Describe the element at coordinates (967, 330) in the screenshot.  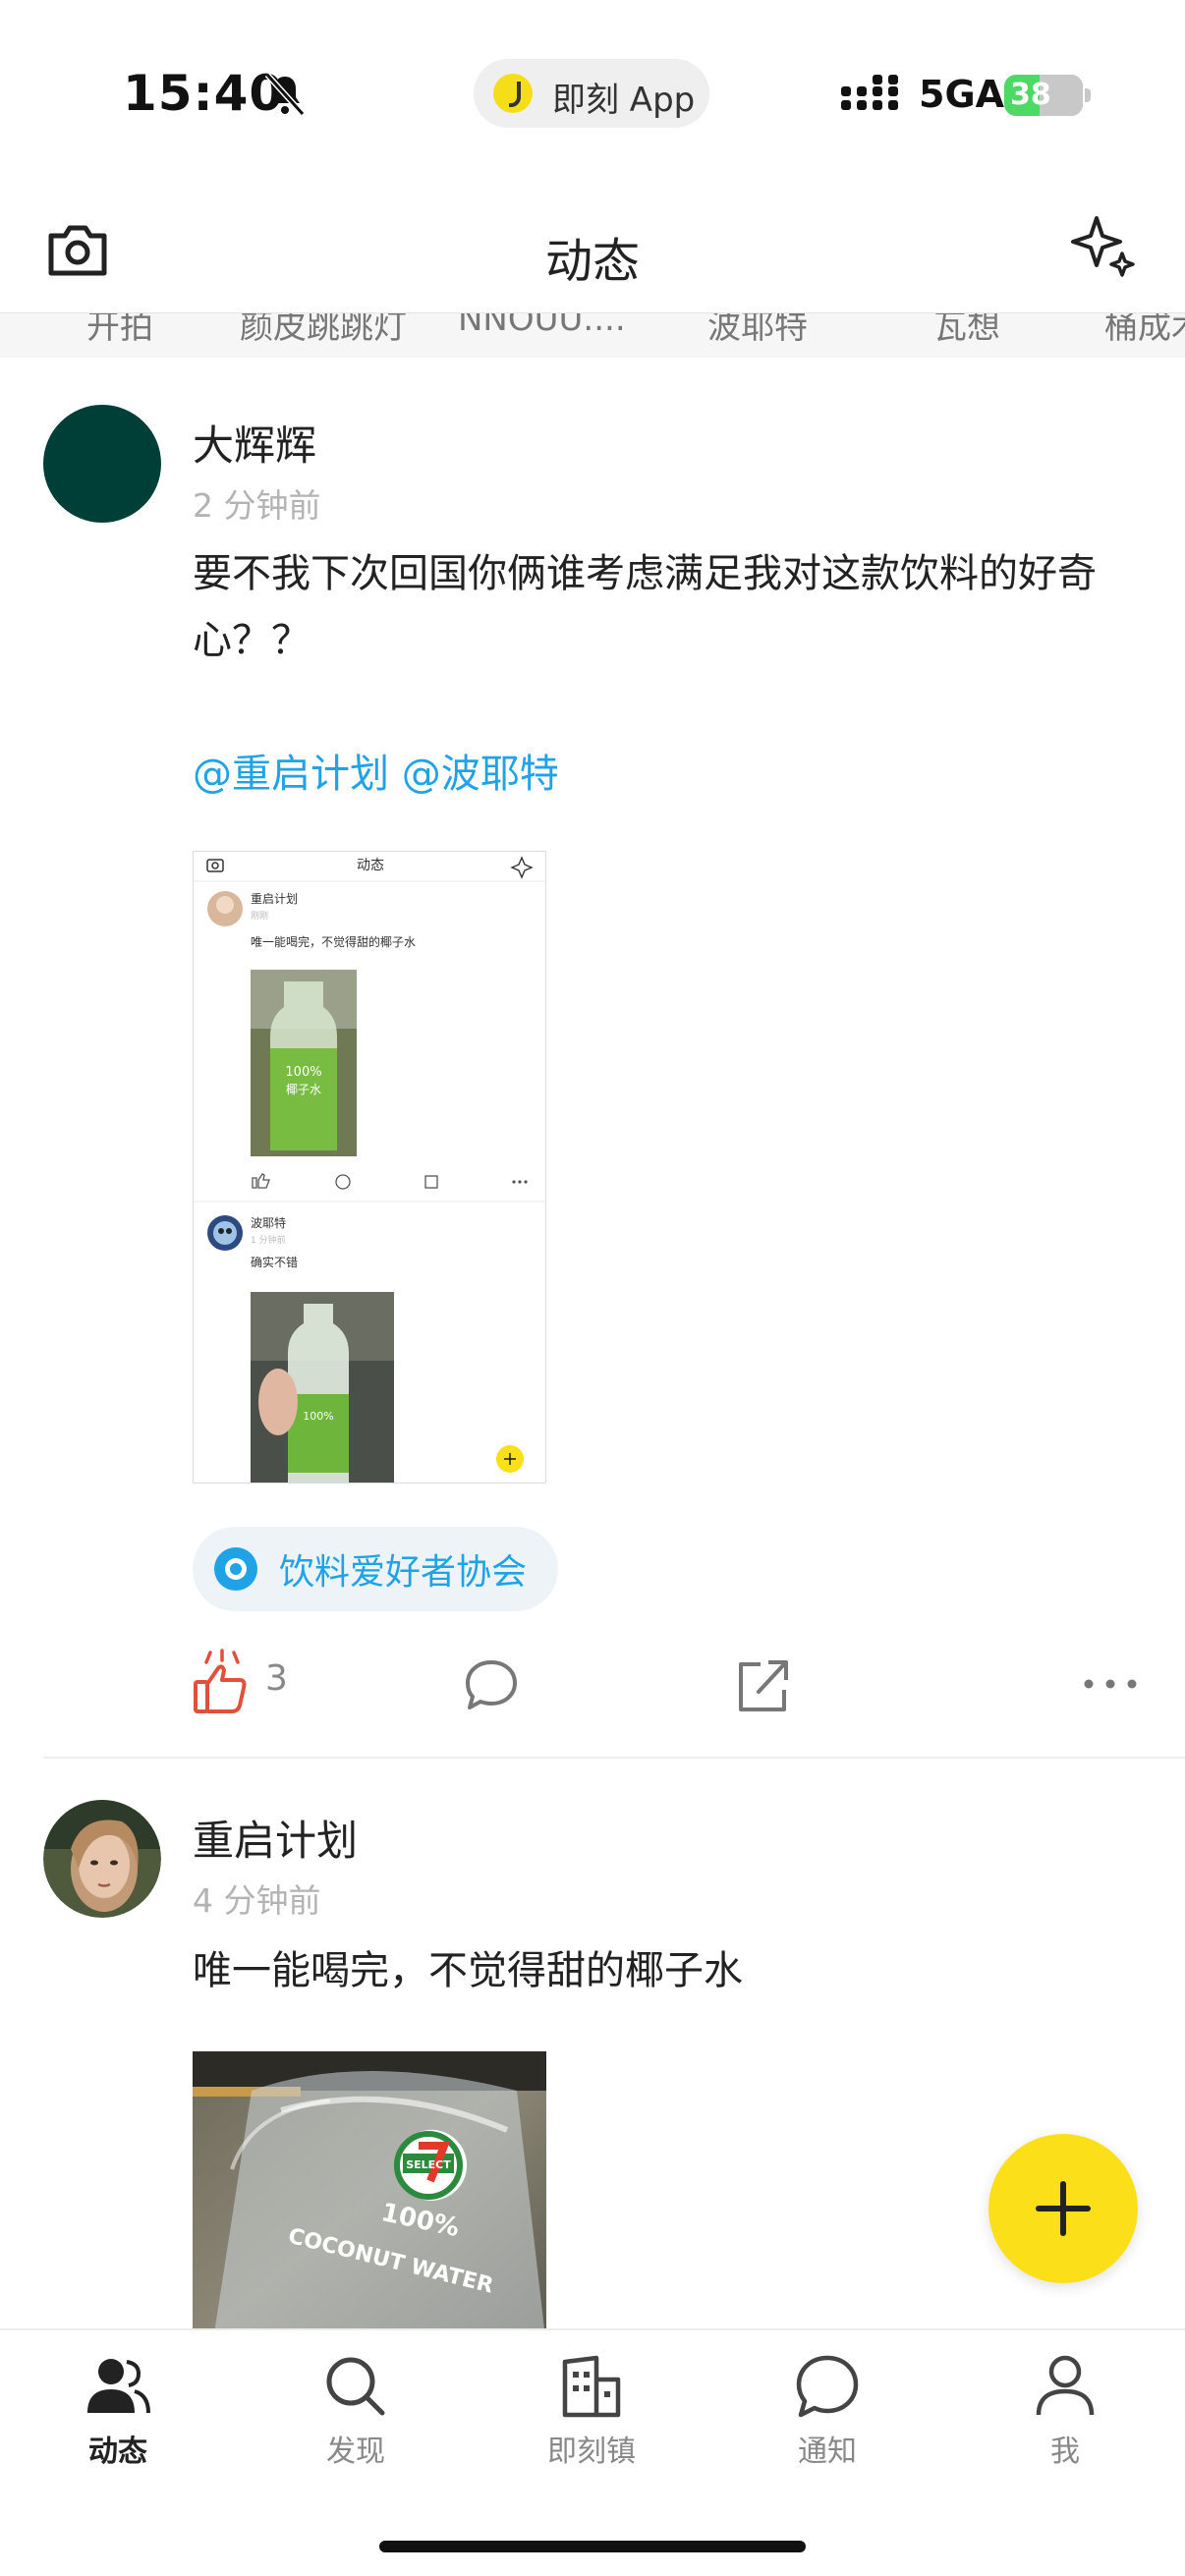
I see `strip-name: 瓦想` at that location.